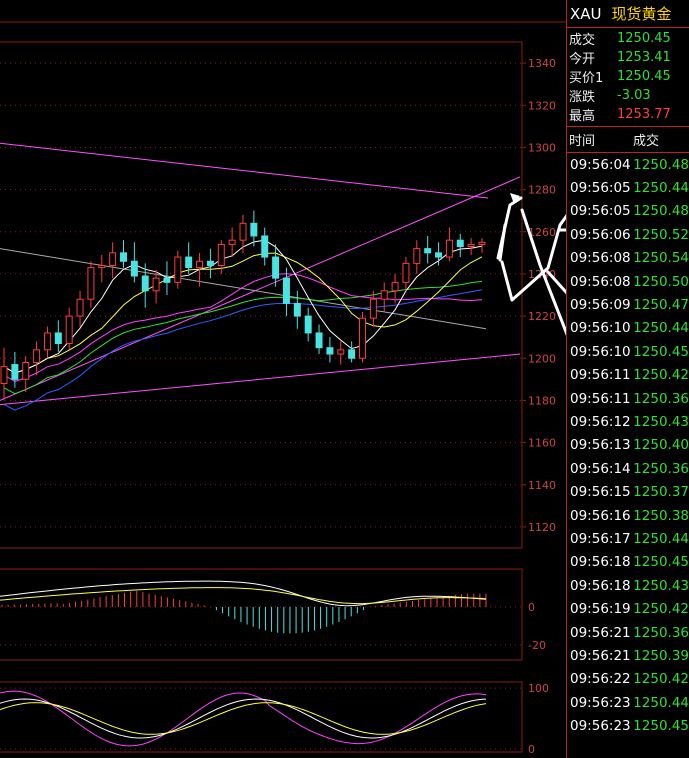 This screenshot has height=758, width=689. What do you see at coordinates (634, 95) in the screenshot?
I see `quote-value: -3.03` at bounding box center [634, 95].